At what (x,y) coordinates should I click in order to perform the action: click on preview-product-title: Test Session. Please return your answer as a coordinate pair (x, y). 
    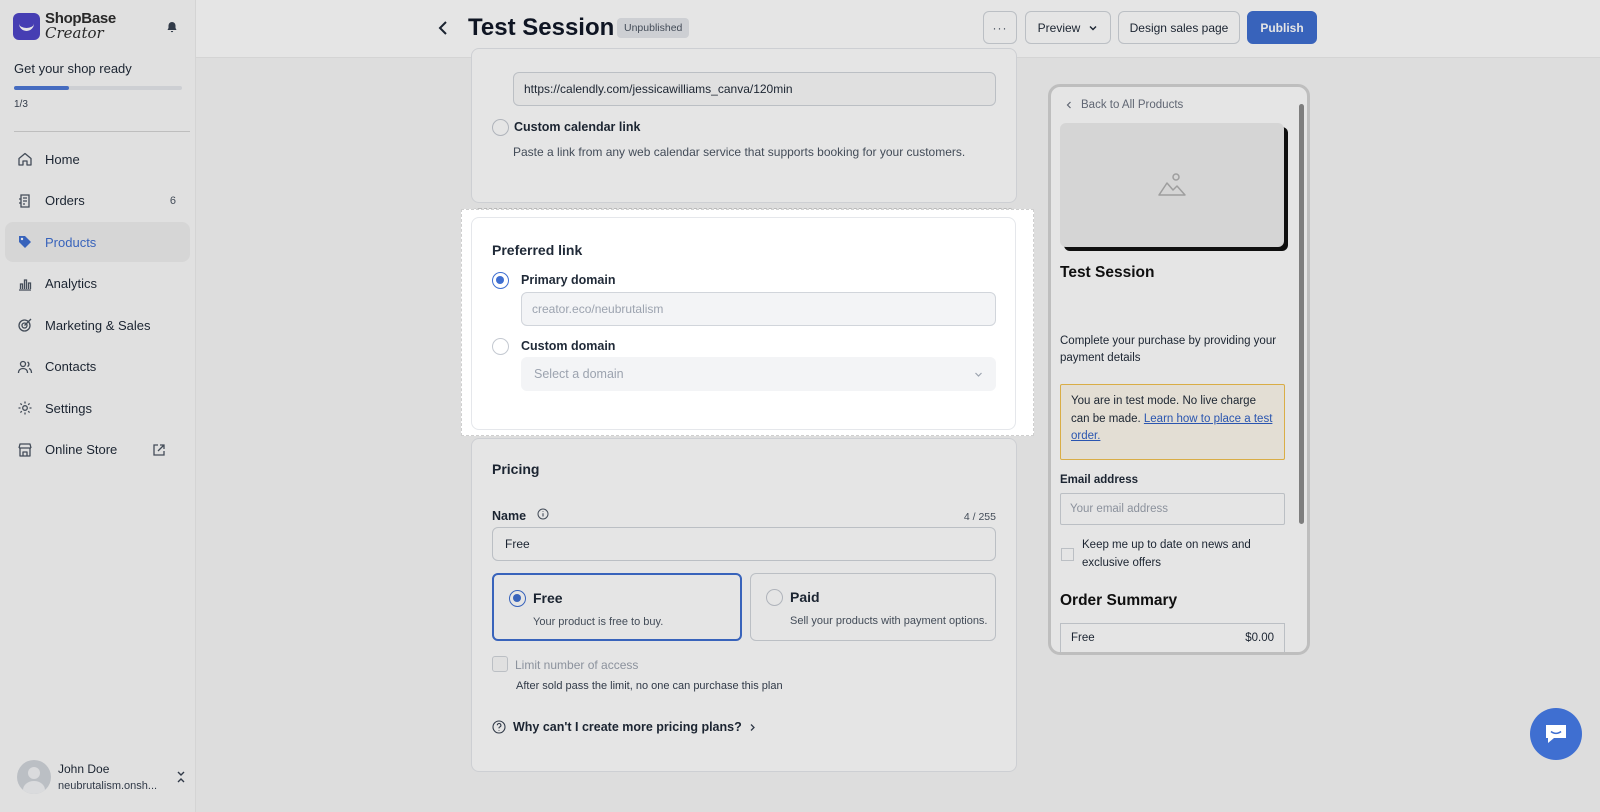
    Looking at the image, I should click on (1107, 272).